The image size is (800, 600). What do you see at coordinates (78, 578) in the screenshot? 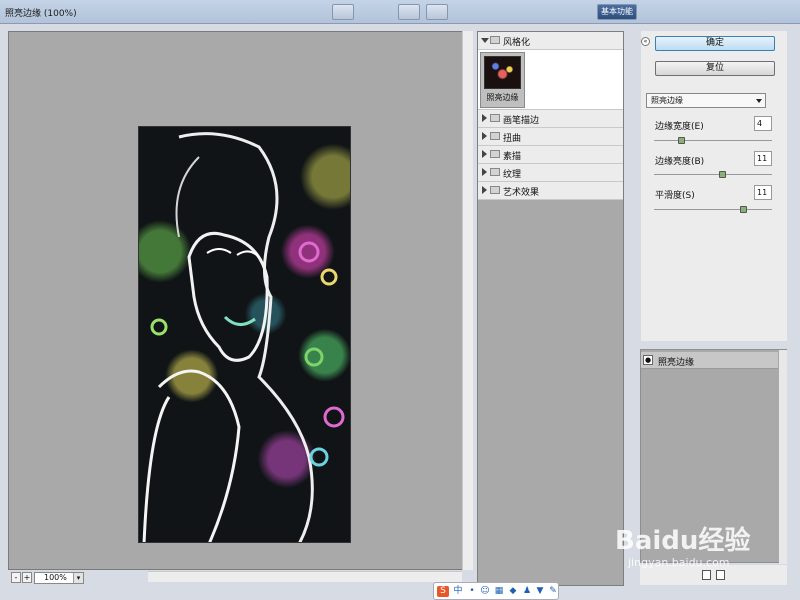
I see `chevron-down-icon: ▾` at bounding box center [78, 578].